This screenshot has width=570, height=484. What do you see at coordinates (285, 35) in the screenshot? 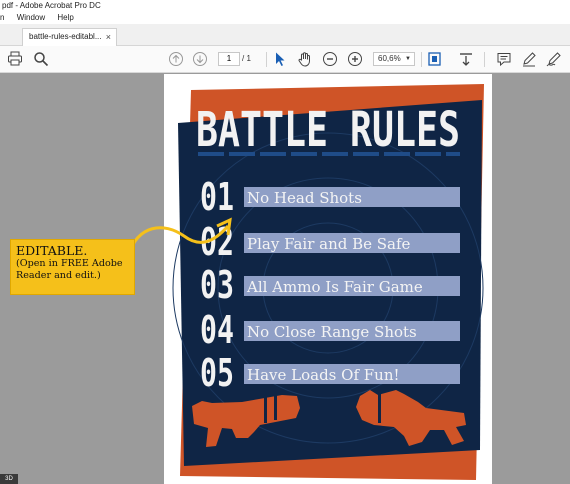
I see `document-tab-bar: battle-rules-editabl... ×` at bounding box center [285, 35].